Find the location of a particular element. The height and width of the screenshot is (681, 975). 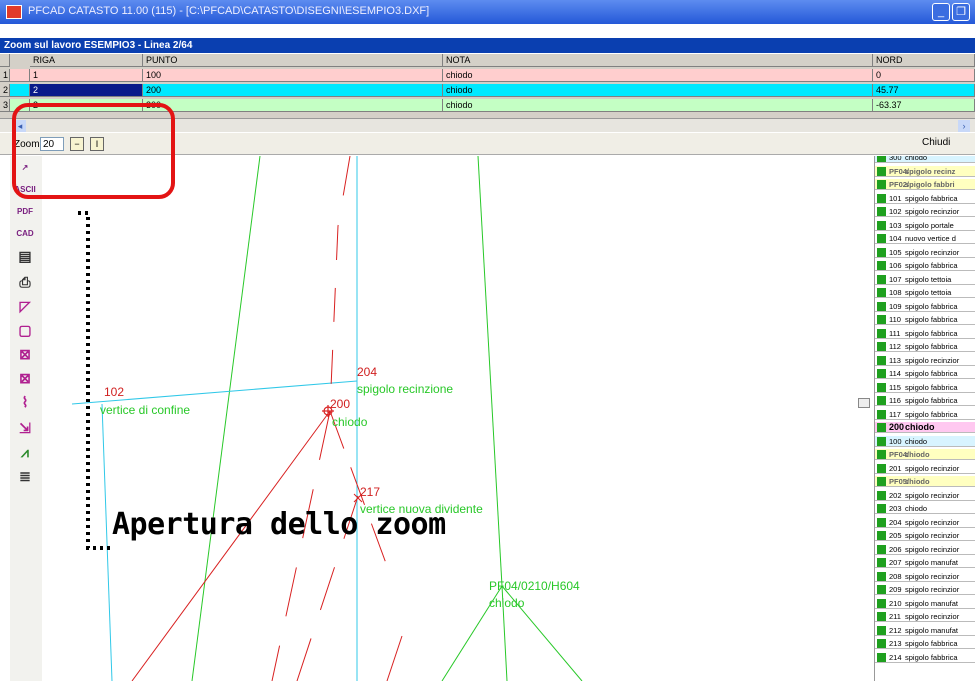

list-item: PF04/chiodo is located at coordinates (925, 455).